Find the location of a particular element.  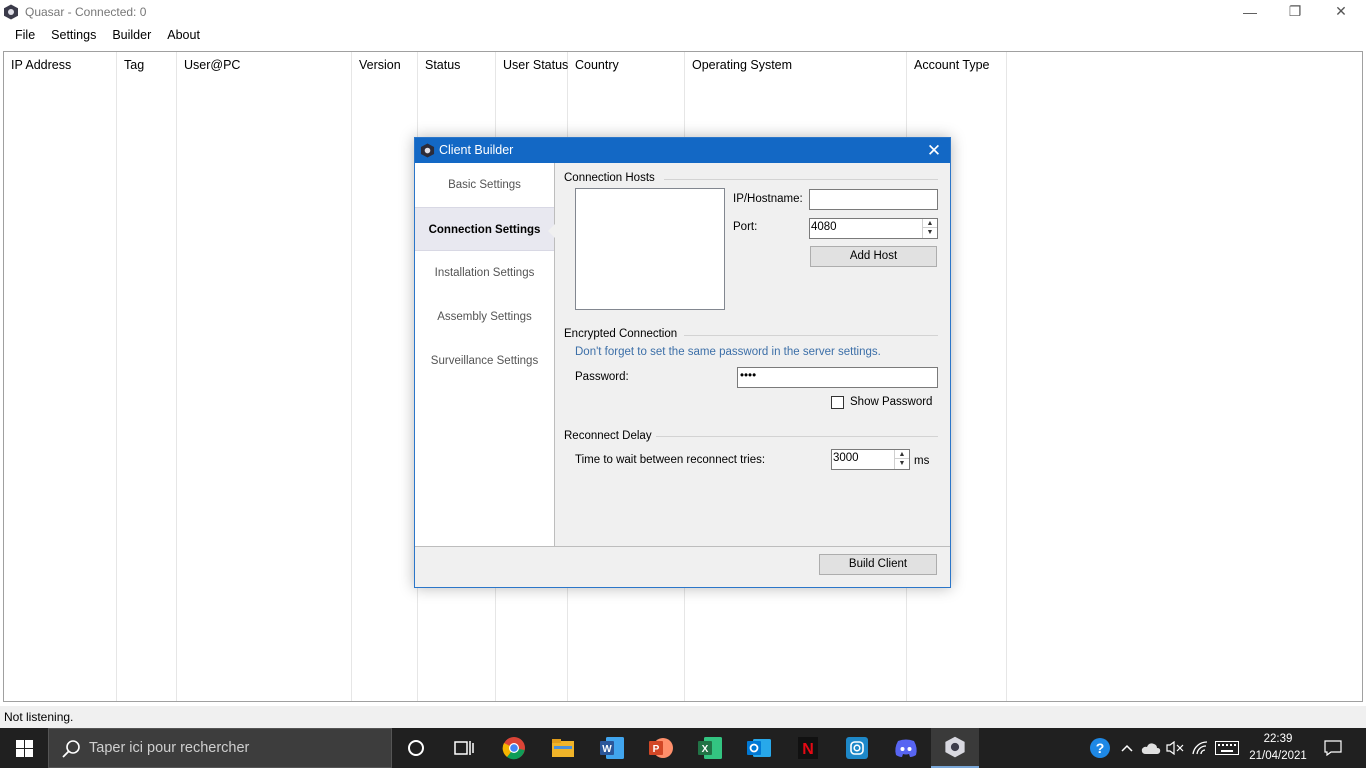

nav-connection-settings: Connection Settings is located at coordinates (485, 229).